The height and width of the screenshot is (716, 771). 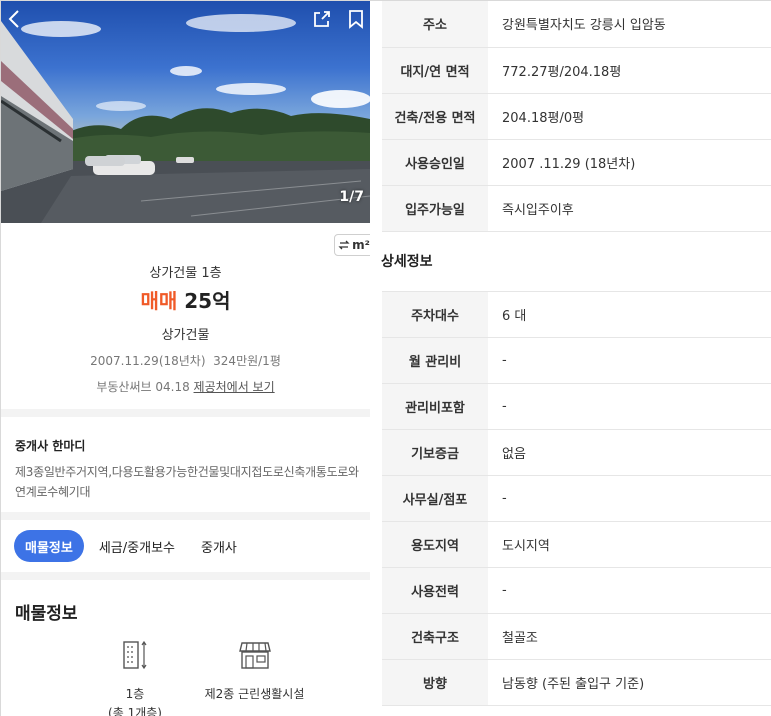 What do you see at coordinates (435, 544) in the screenshot?
I see `row-key: 용도지역` at bounding box center [435, 544].